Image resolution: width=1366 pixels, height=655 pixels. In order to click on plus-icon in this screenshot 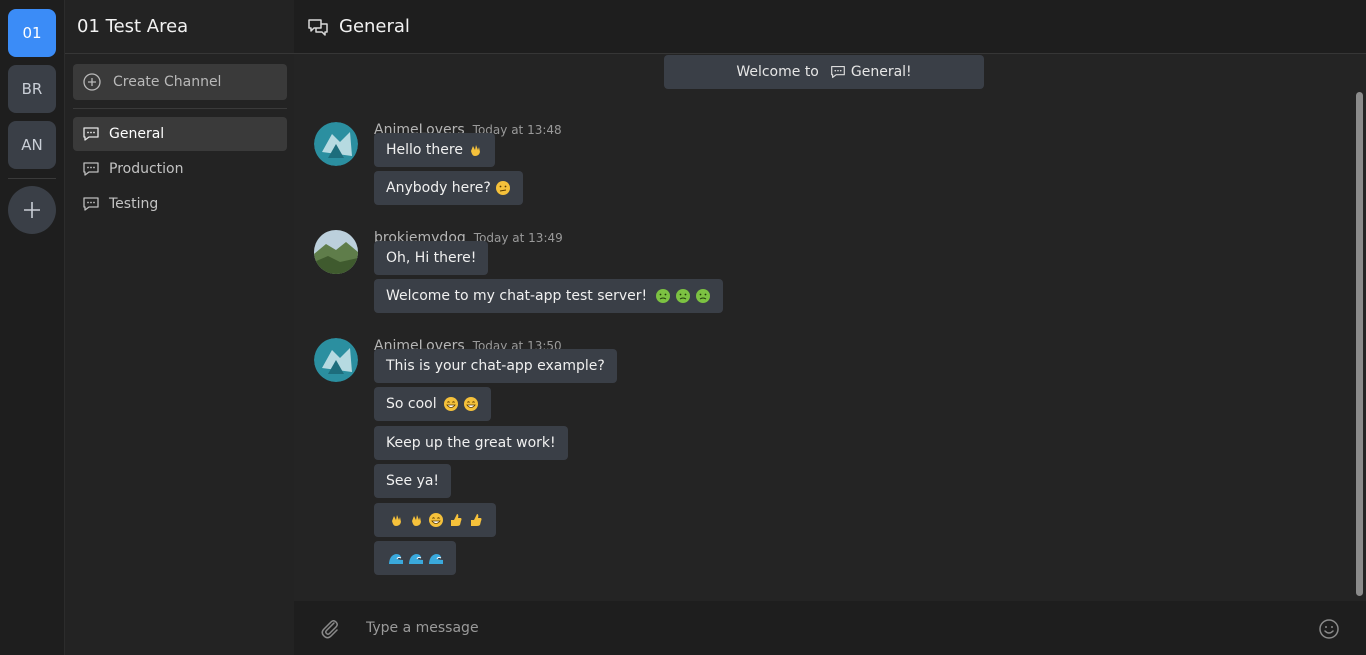, I will do `click(32, 210)`.